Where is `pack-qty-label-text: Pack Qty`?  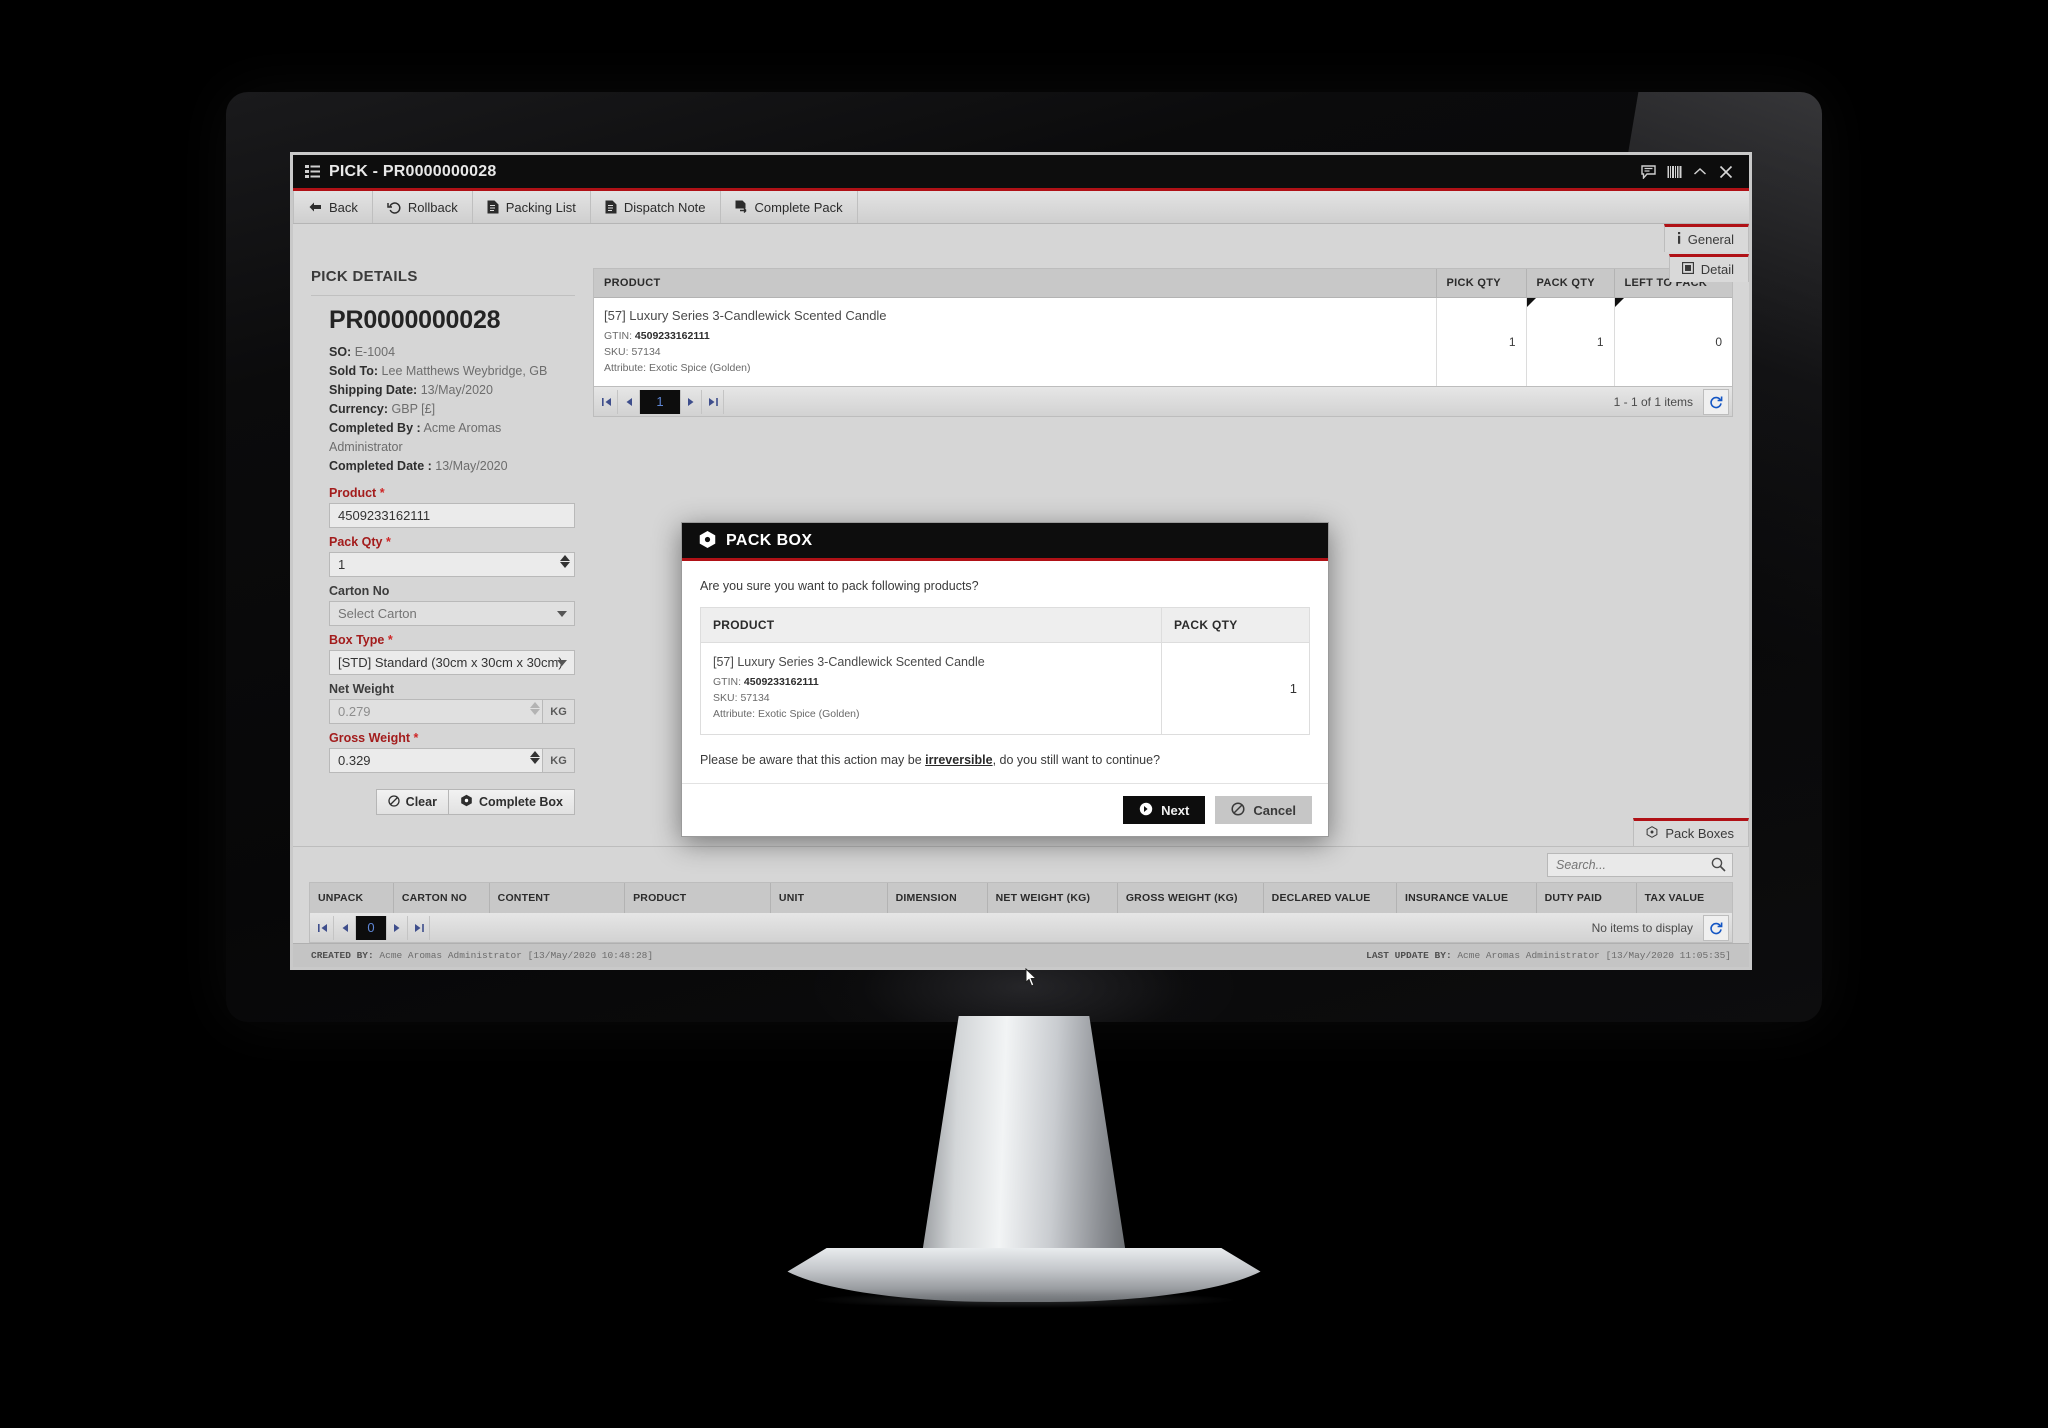 pack-qty-label-text: Pack Qty is located at coordinates (356, 542).